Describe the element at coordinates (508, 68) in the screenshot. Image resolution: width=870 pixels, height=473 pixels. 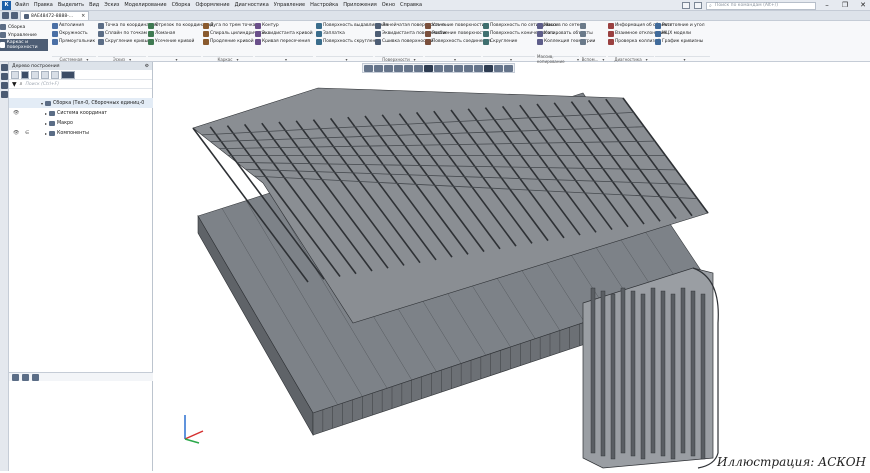
I see `pin-icon` at that location.